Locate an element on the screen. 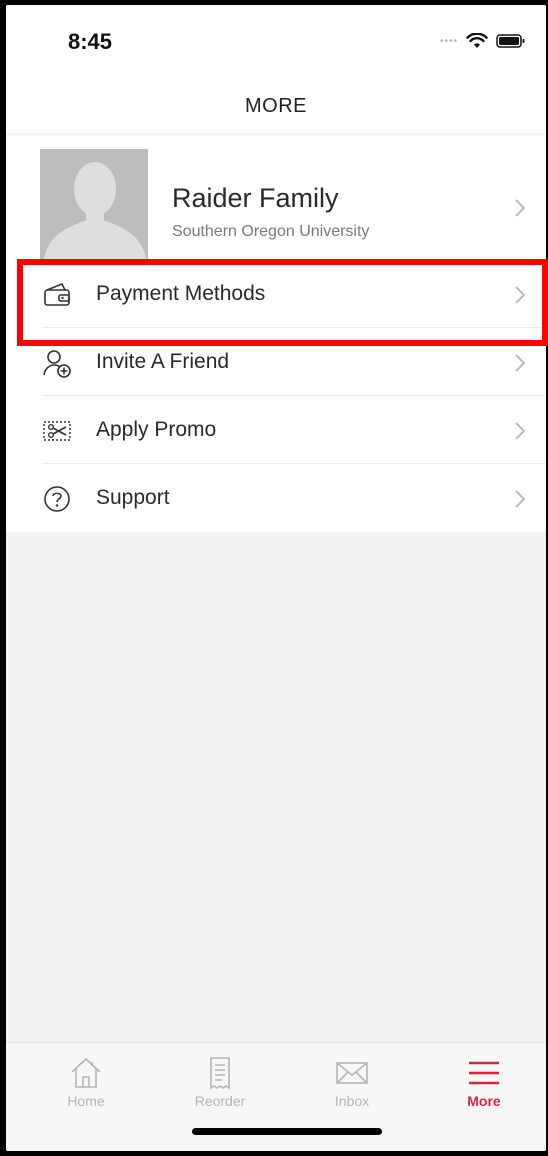 This screenshot has width=548, height=1156. wifi-icon is located at coordinates (477, 40).